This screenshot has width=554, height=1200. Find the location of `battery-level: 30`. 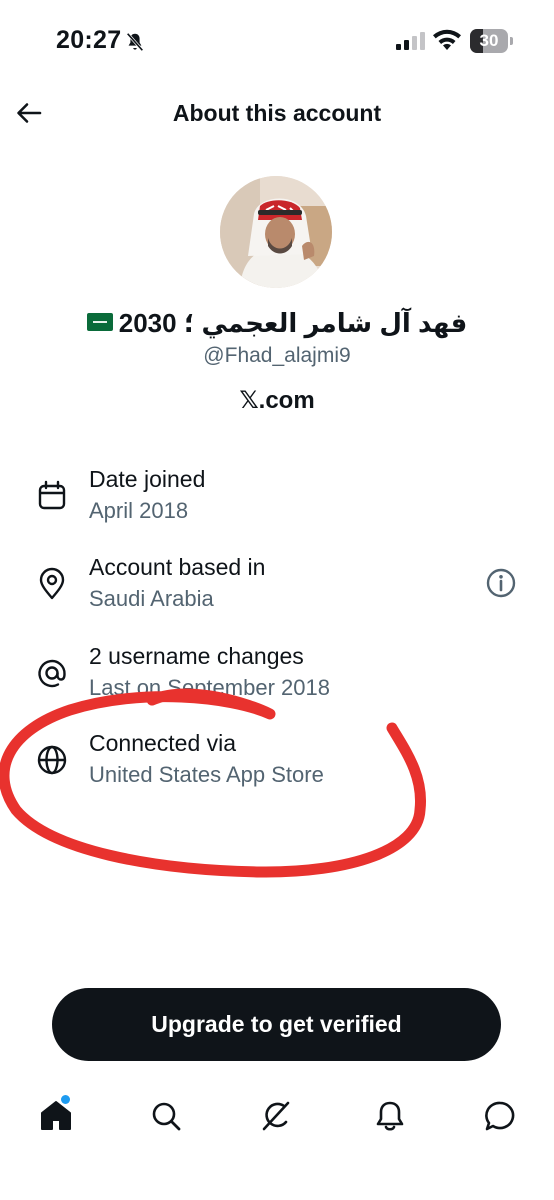

battery-level: 30 is located at coordinates (489, 40).